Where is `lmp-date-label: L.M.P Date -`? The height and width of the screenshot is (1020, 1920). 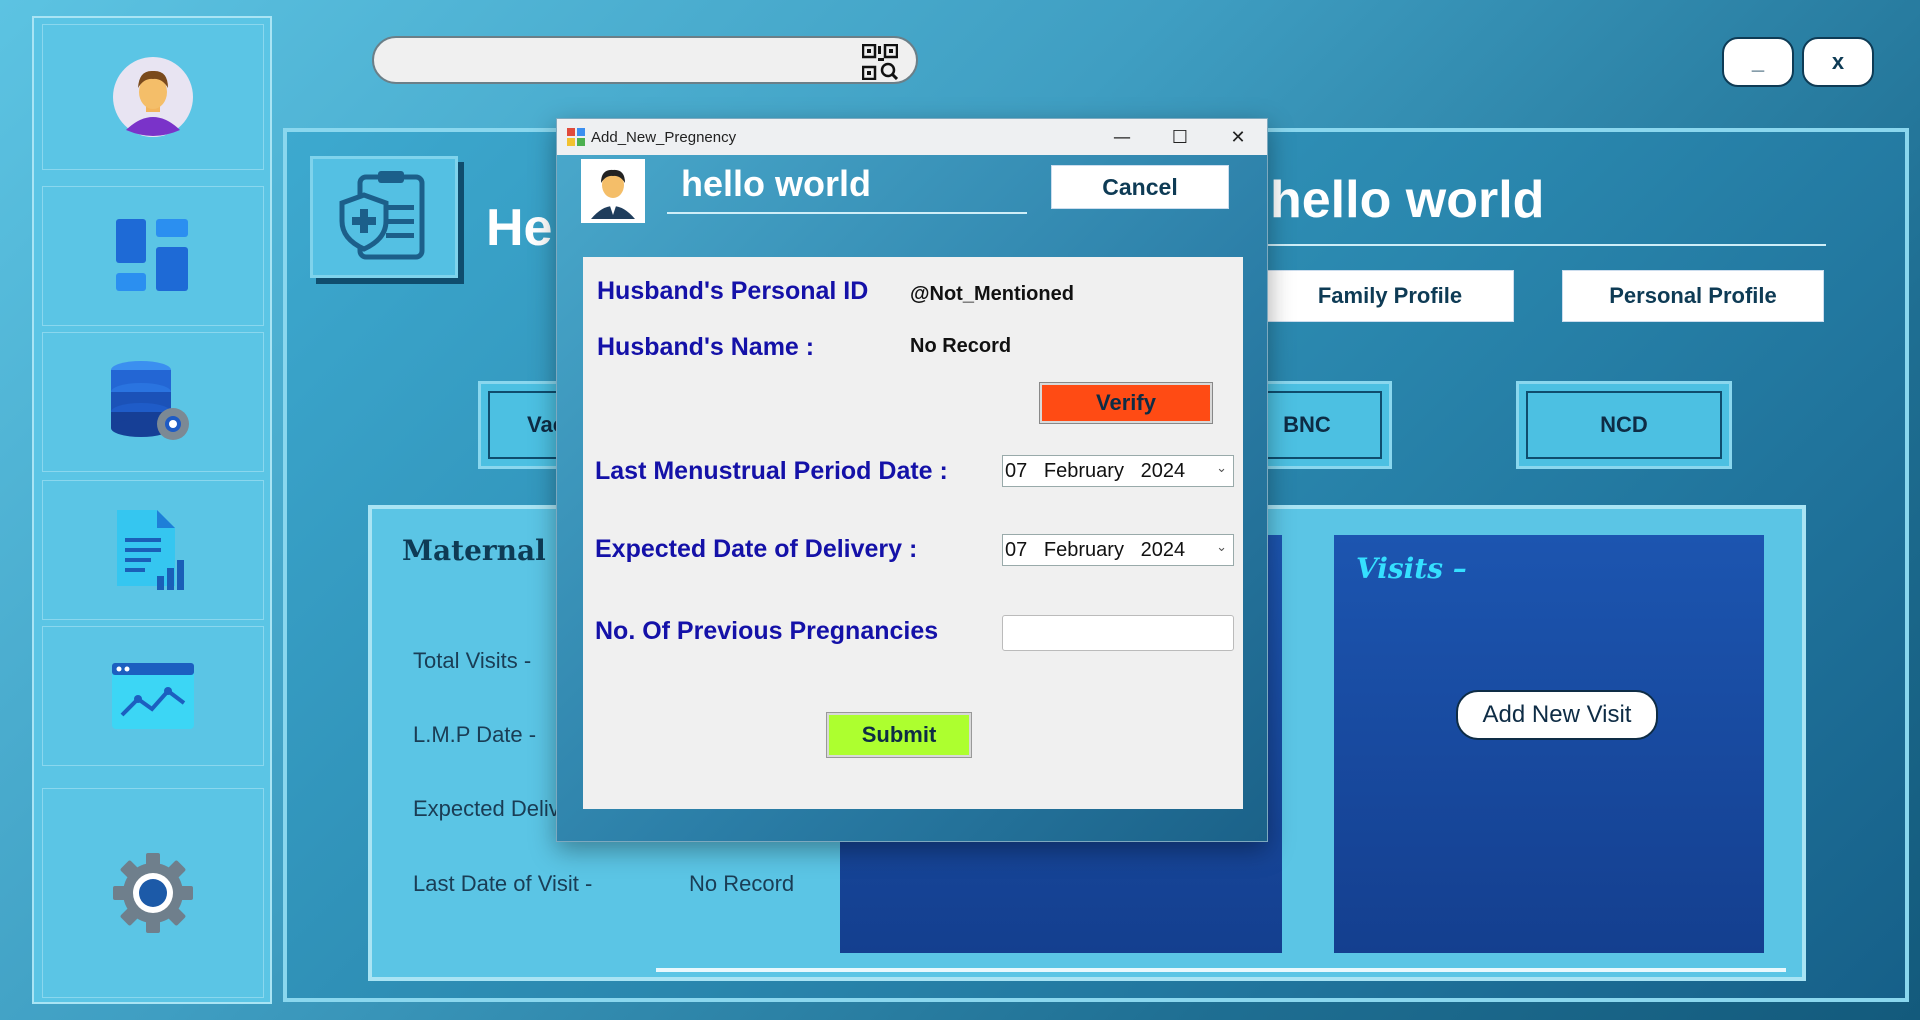
lmp-date-label: L.M.P Date - is located at coordinates (475, 734).